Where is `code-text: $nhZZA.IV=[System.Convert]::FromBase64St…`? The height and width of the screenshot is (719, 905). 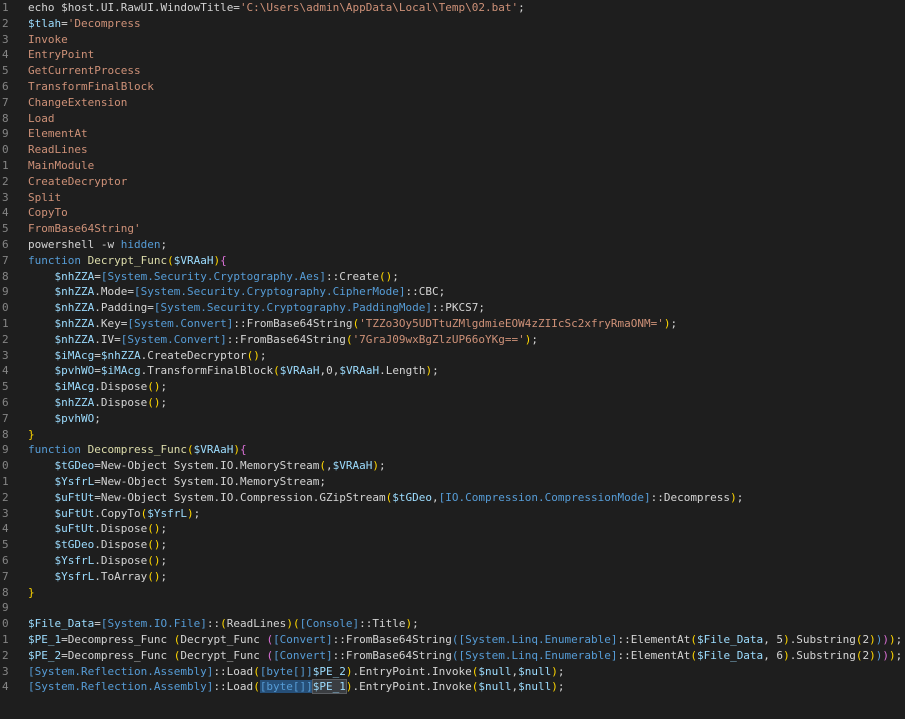
code-text: $nhZZA.IV=[System.Convert]::FromBase64St… is located at coordinates (283, 340).